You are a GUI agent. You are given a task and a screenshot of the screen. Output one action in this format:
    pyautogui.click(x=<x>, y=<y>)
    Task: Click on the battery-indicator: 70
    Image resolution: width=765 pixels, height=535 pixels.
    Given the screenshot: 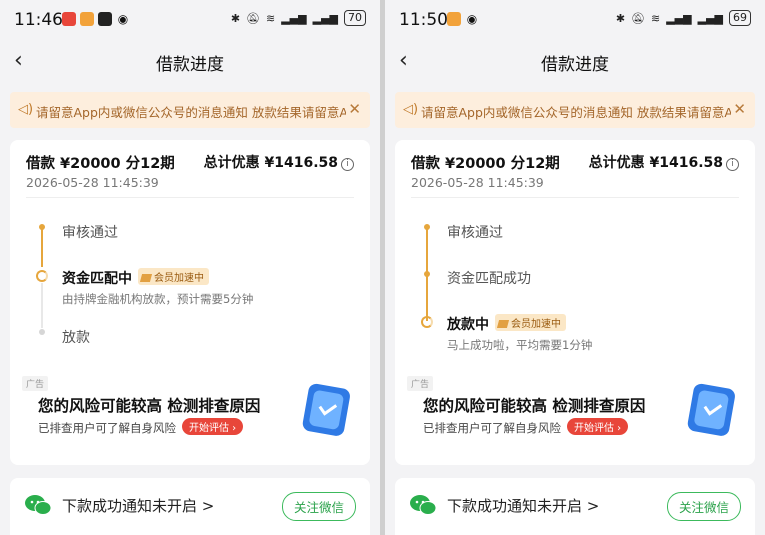 What is the action you would take?
    pyautogui.click(x=355, y=18)
    